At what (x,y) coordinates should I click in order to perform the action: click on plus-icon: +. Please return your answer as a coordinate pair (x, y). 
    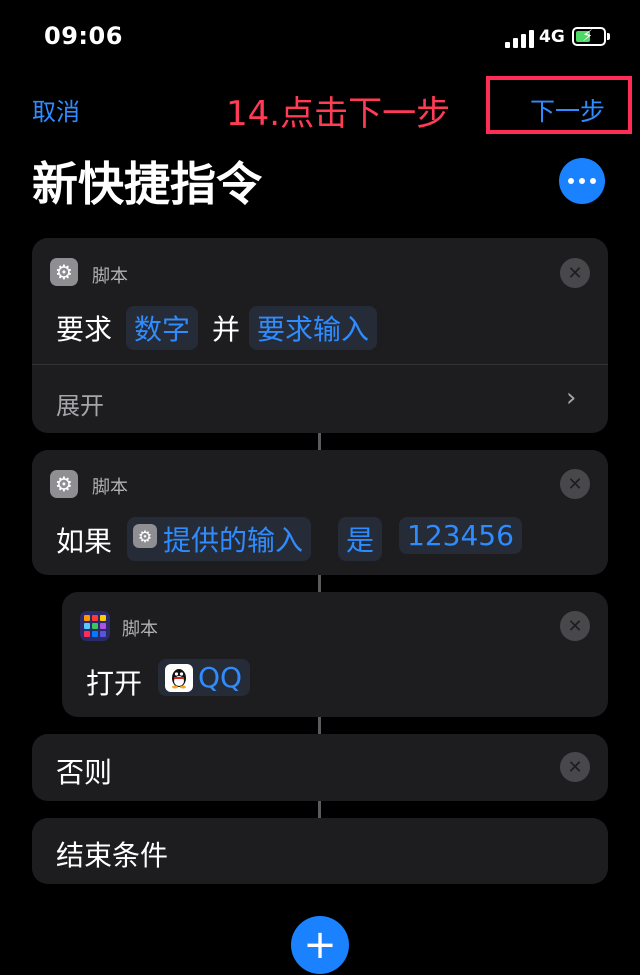
    Looking at the image, I should click on (320, 945).